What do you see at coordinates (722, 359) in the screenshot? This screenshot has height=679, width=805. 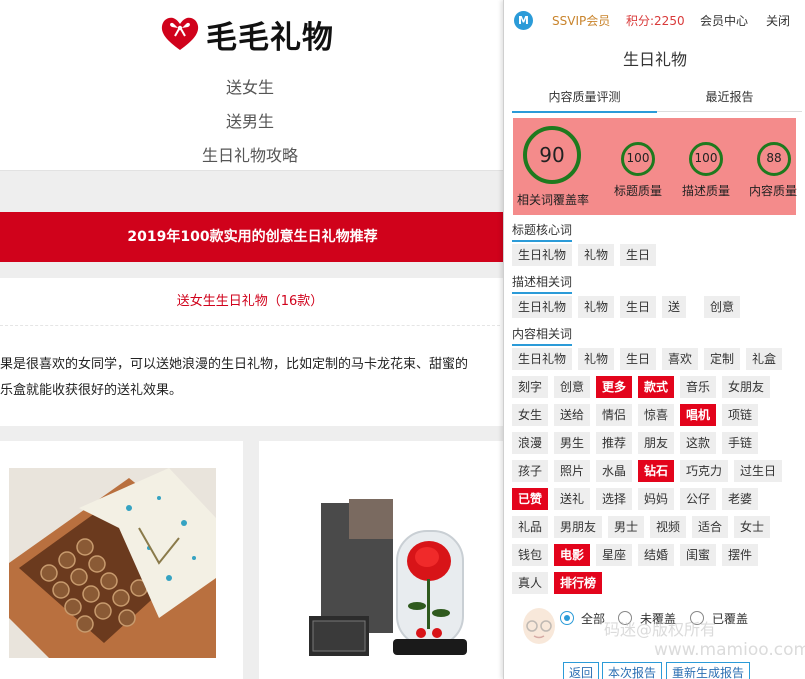 I see `keyword-tag: 定制` at bounding box center [722, 359].